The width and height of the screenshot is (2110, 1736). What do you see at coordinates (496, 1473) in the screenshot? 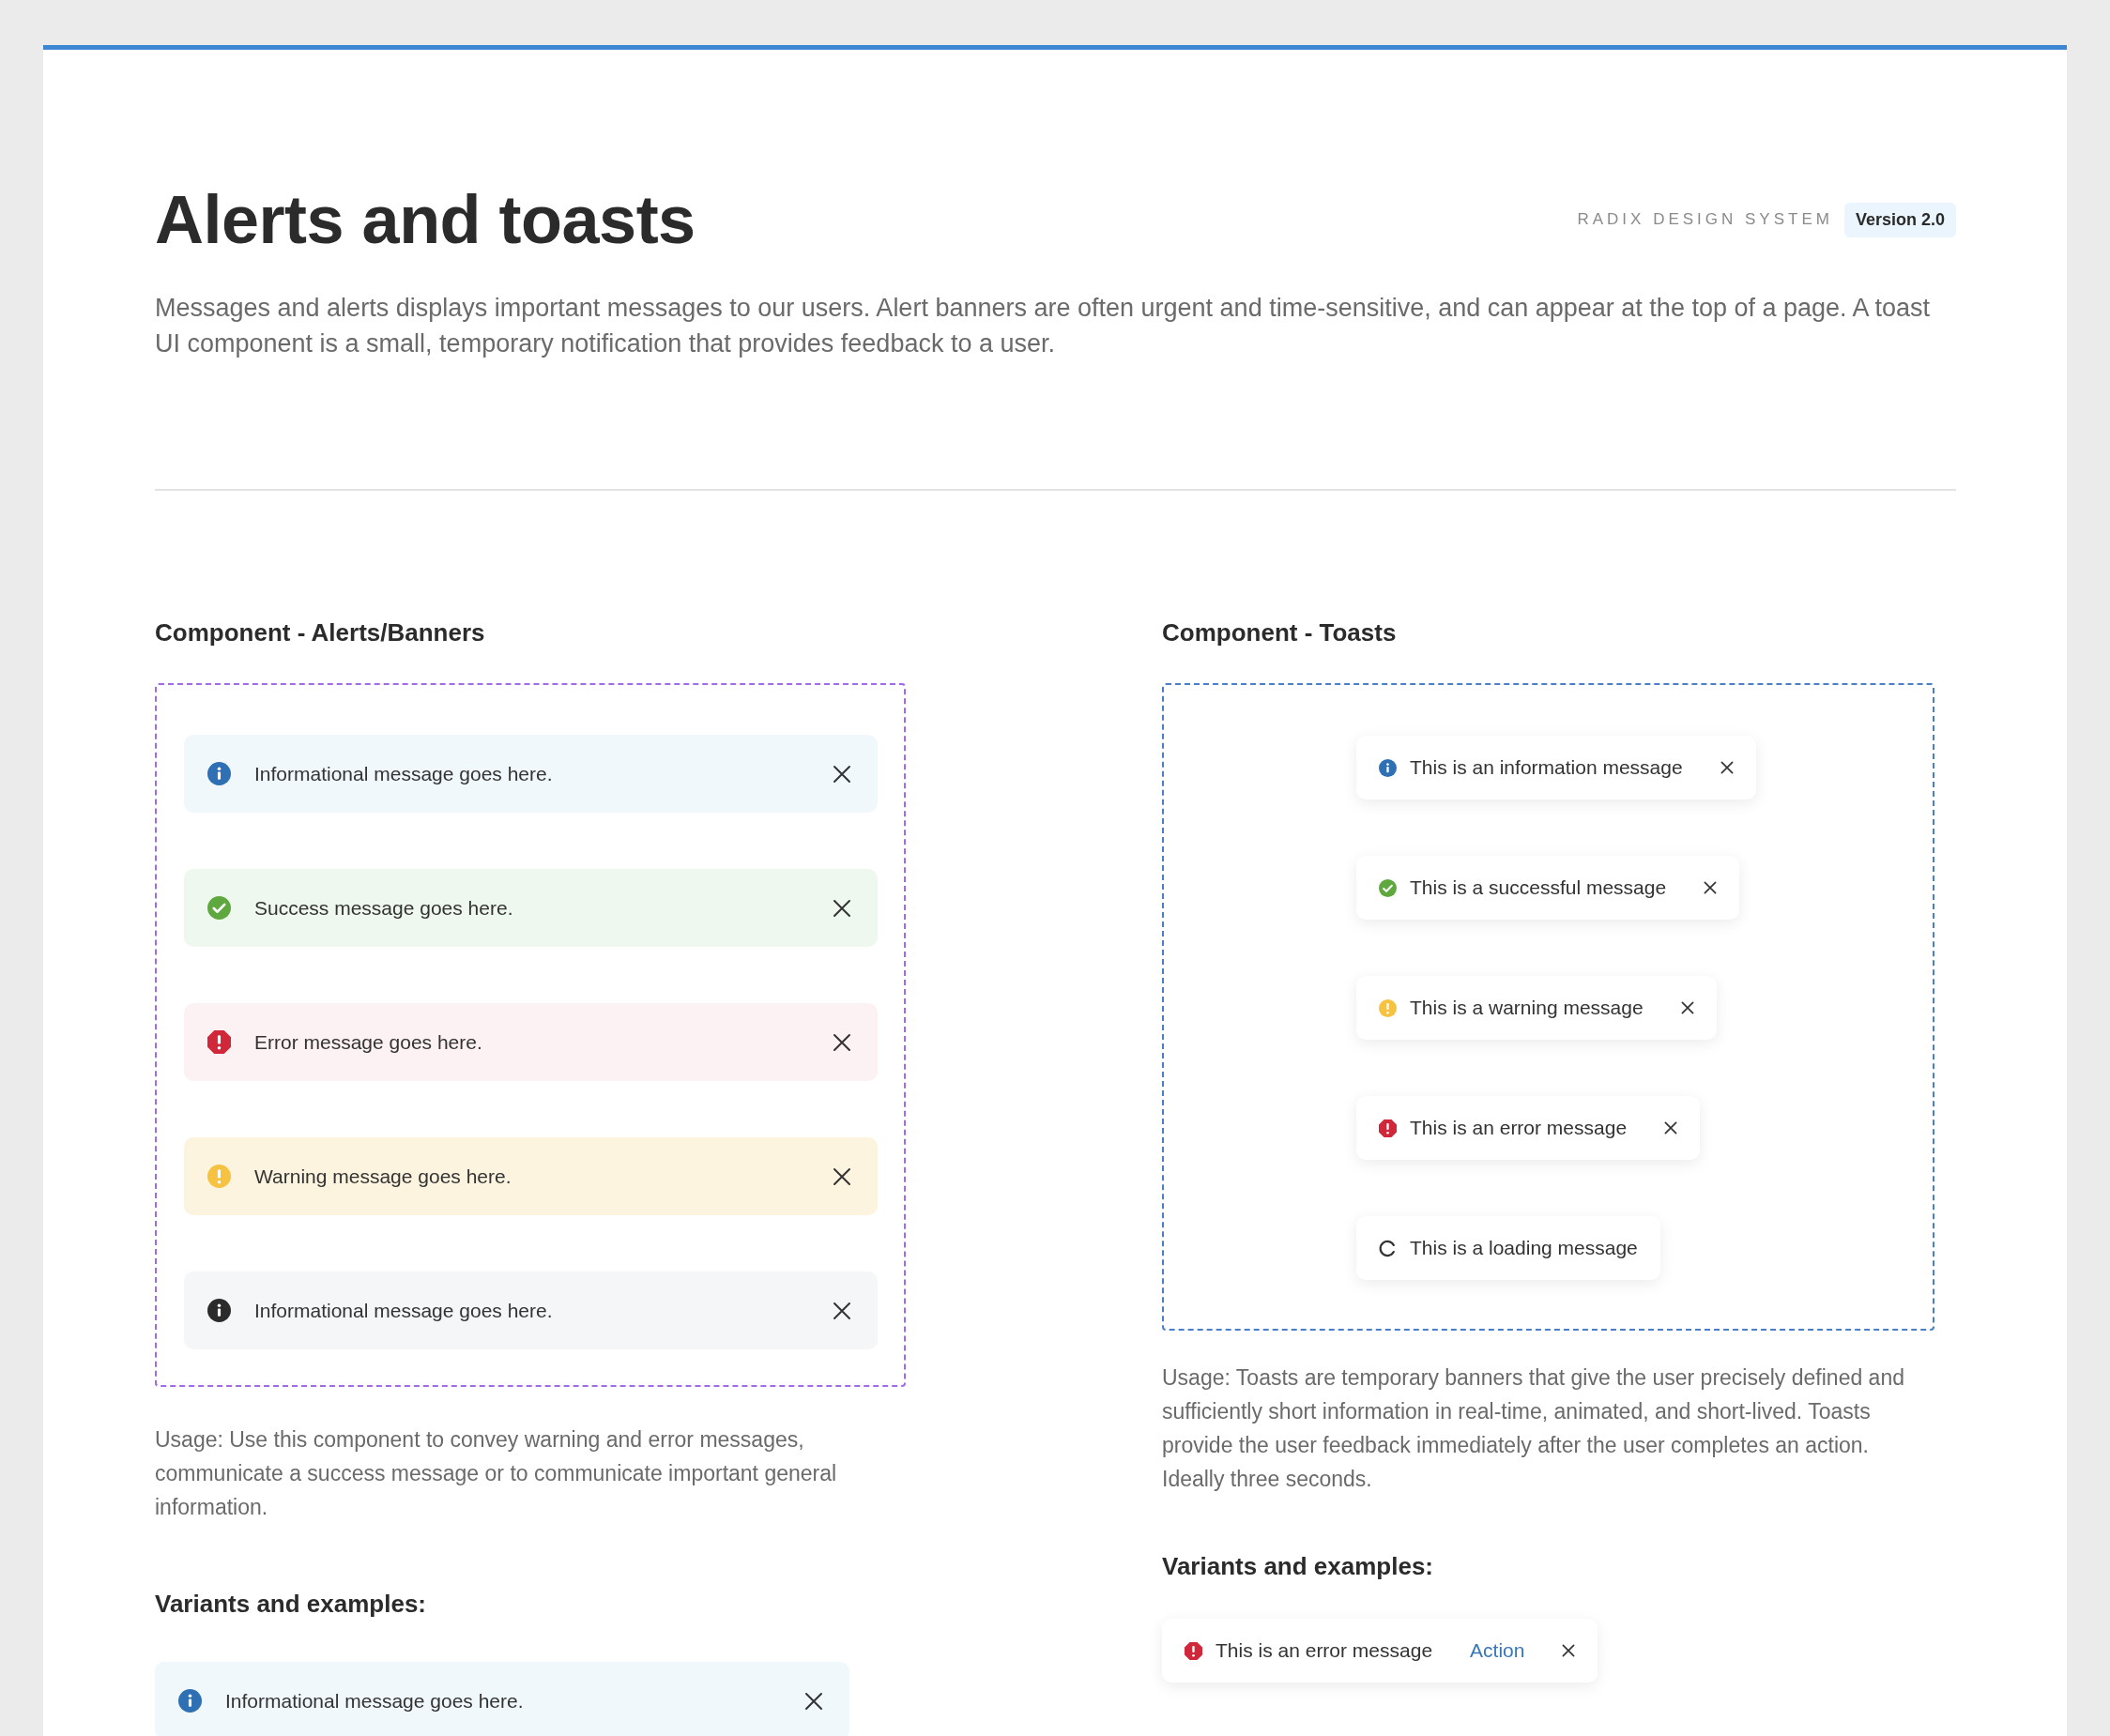
I see `usage-text: Usage: Use this component to convey warning and error messages, communicate a success message or to communicate important general information.` at bounding box center [496, 1473].